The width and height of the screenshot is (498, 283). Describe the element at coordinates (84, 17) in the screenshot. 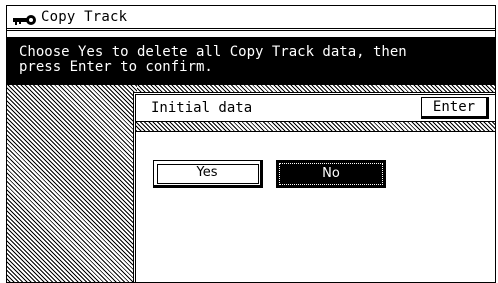

I see `screen-title: Copy Track` at that location.